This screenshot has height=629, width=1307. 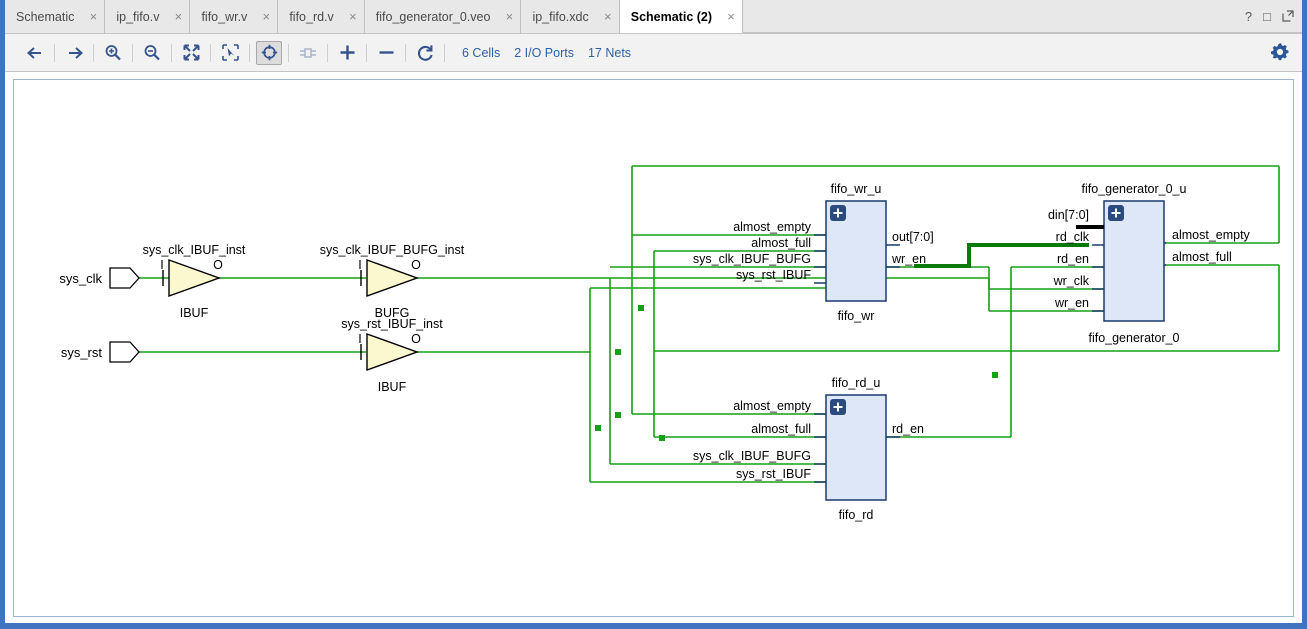 I want to click on tab-label: fifo_rd.v, so click(x=311, y=16).